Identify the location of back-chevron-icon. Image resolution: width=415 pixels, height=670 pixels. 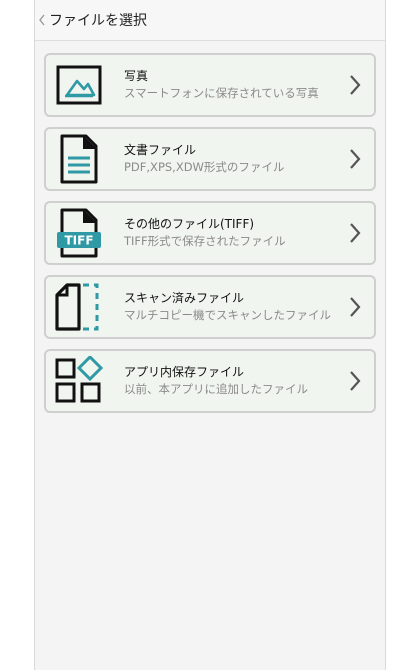
(42, 20).